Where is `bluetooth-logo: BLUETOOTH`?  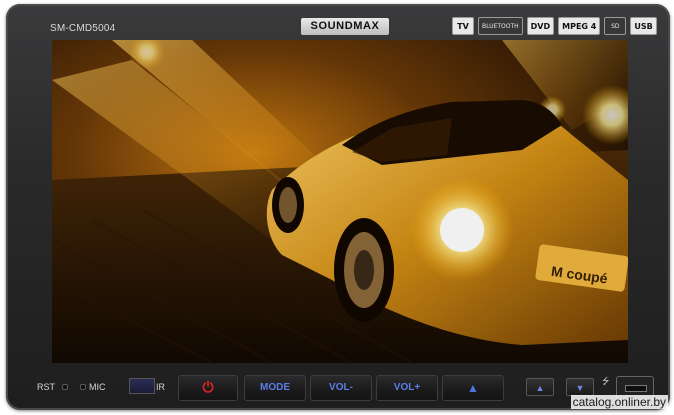 bluetooth-logo: BLUETOOTH is located at coordinates (500, 26).